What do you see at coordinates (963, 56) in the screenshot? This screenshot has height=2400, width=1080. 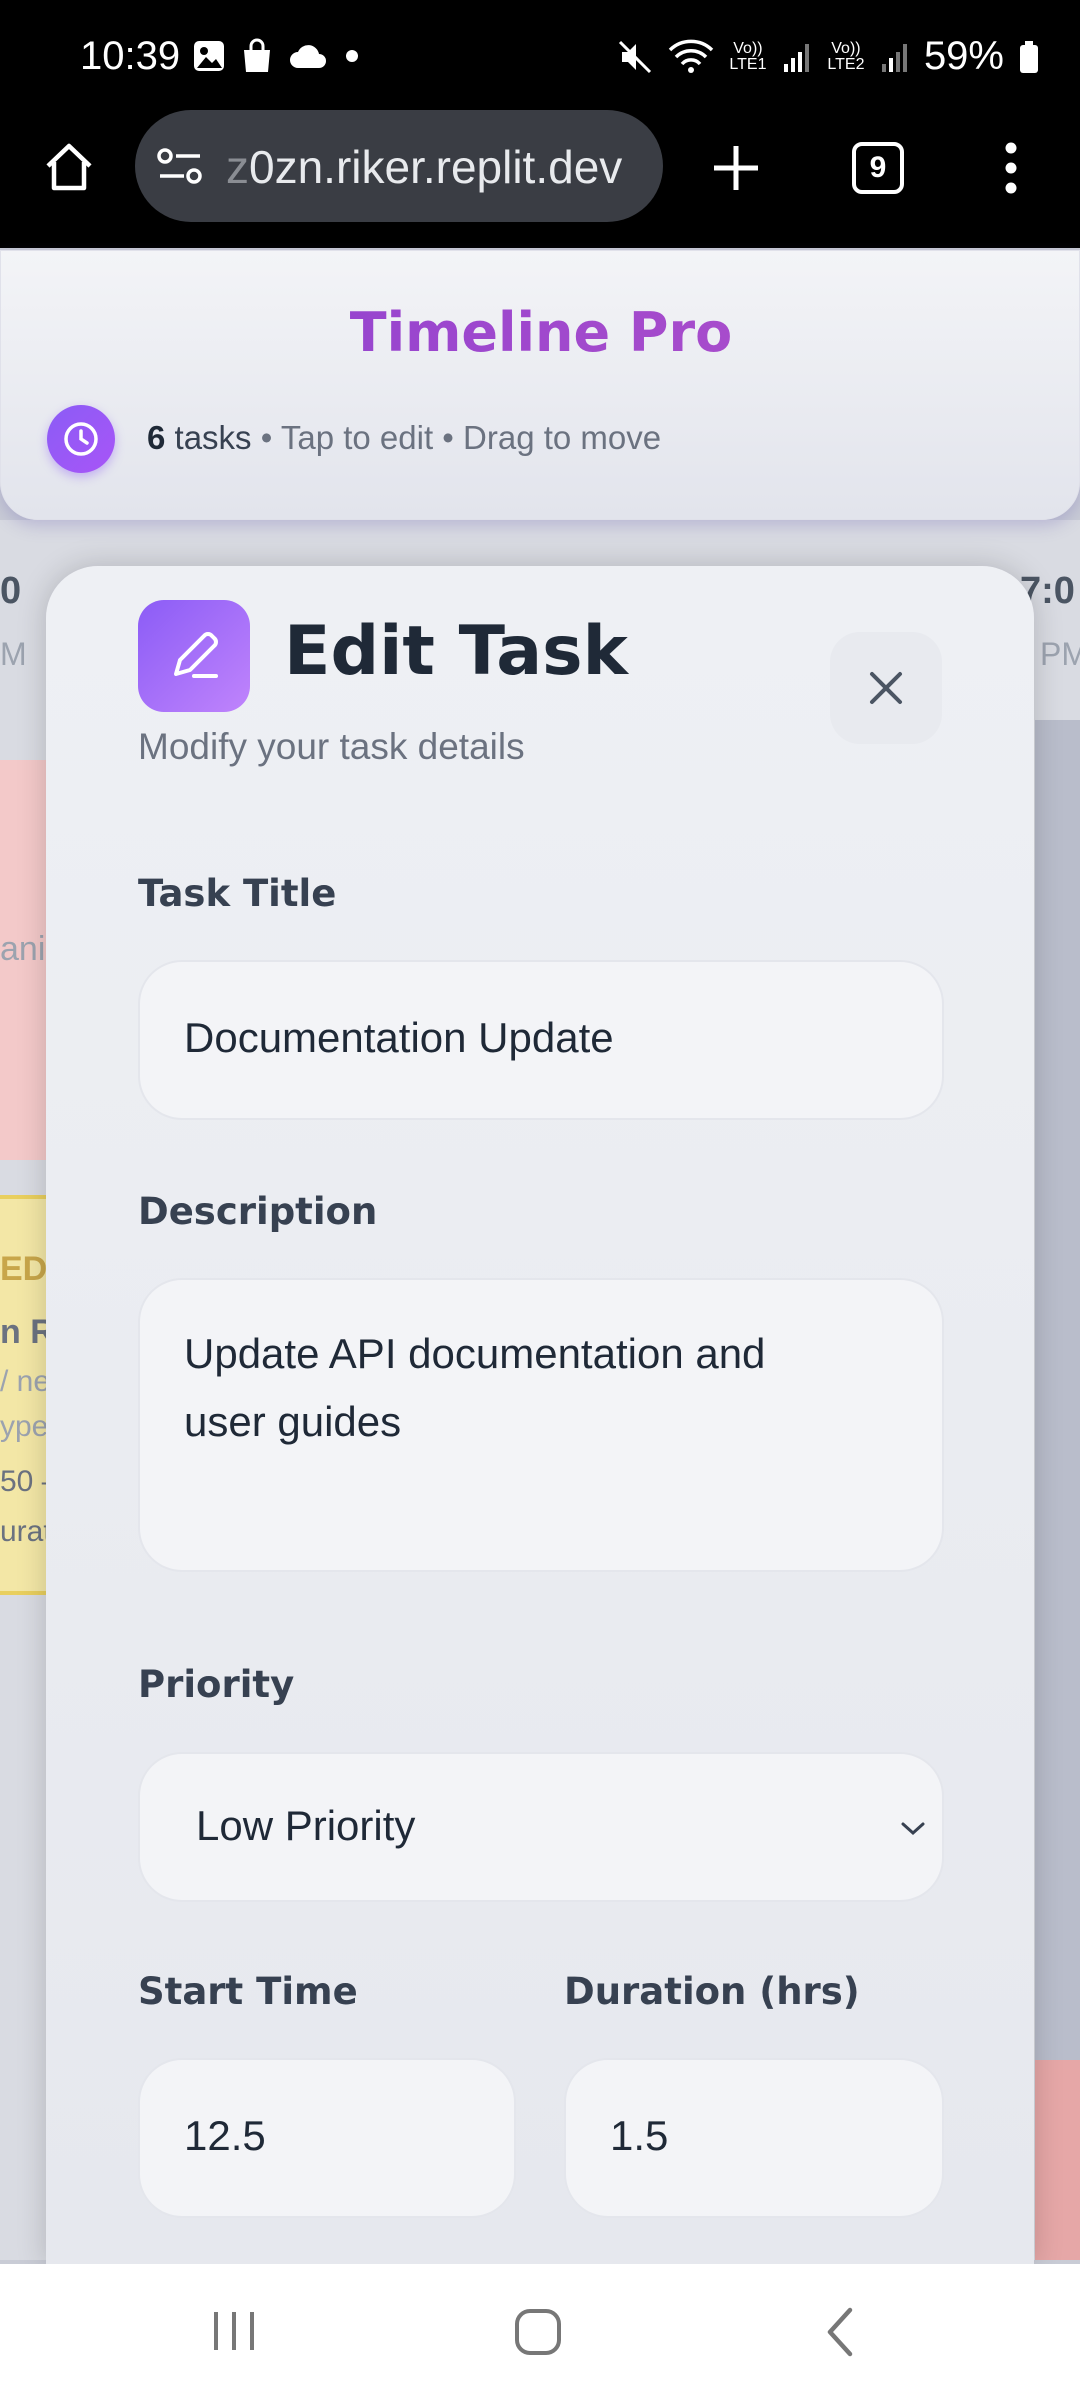 I see `battery-percent: 59%` at bounding box center [963, 56].